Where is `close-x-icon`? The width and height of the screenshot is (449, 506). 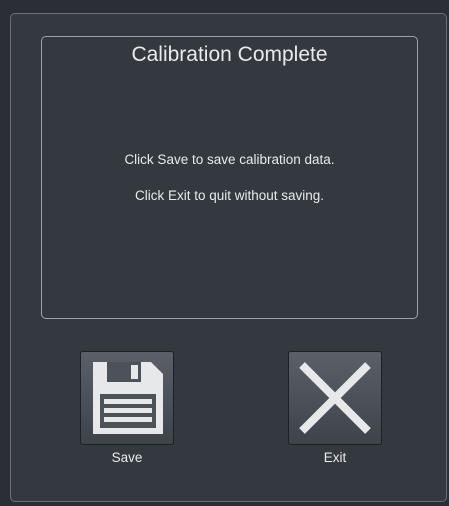
close-x-icon is located at coordinates (335, 398).